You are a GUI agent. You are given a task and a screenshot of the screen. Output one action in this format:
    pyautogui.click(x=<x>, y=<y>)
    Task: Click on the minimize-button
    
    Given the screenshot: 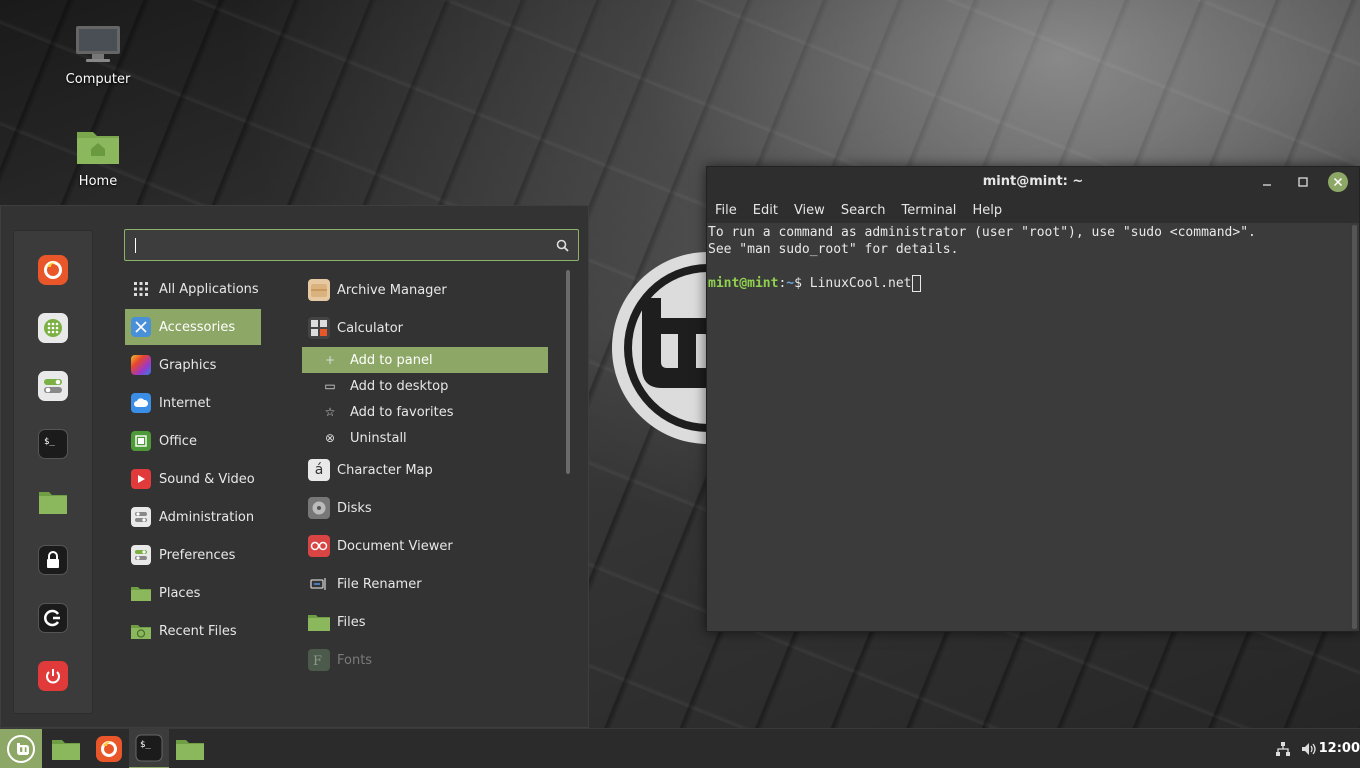 What is the action you would take?
    pyautogui.click(x=1267, y=182)
    